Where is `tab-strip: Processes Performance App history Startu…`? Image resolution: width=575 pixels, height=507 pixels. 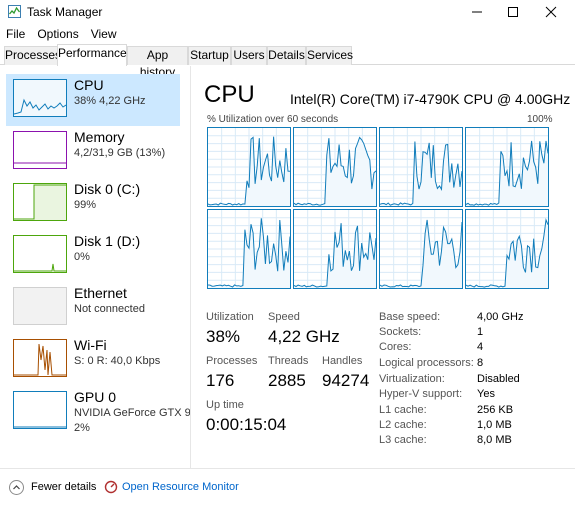 tab-strip: Processes Performance App history Startu… is located at coordinates (287, 61).